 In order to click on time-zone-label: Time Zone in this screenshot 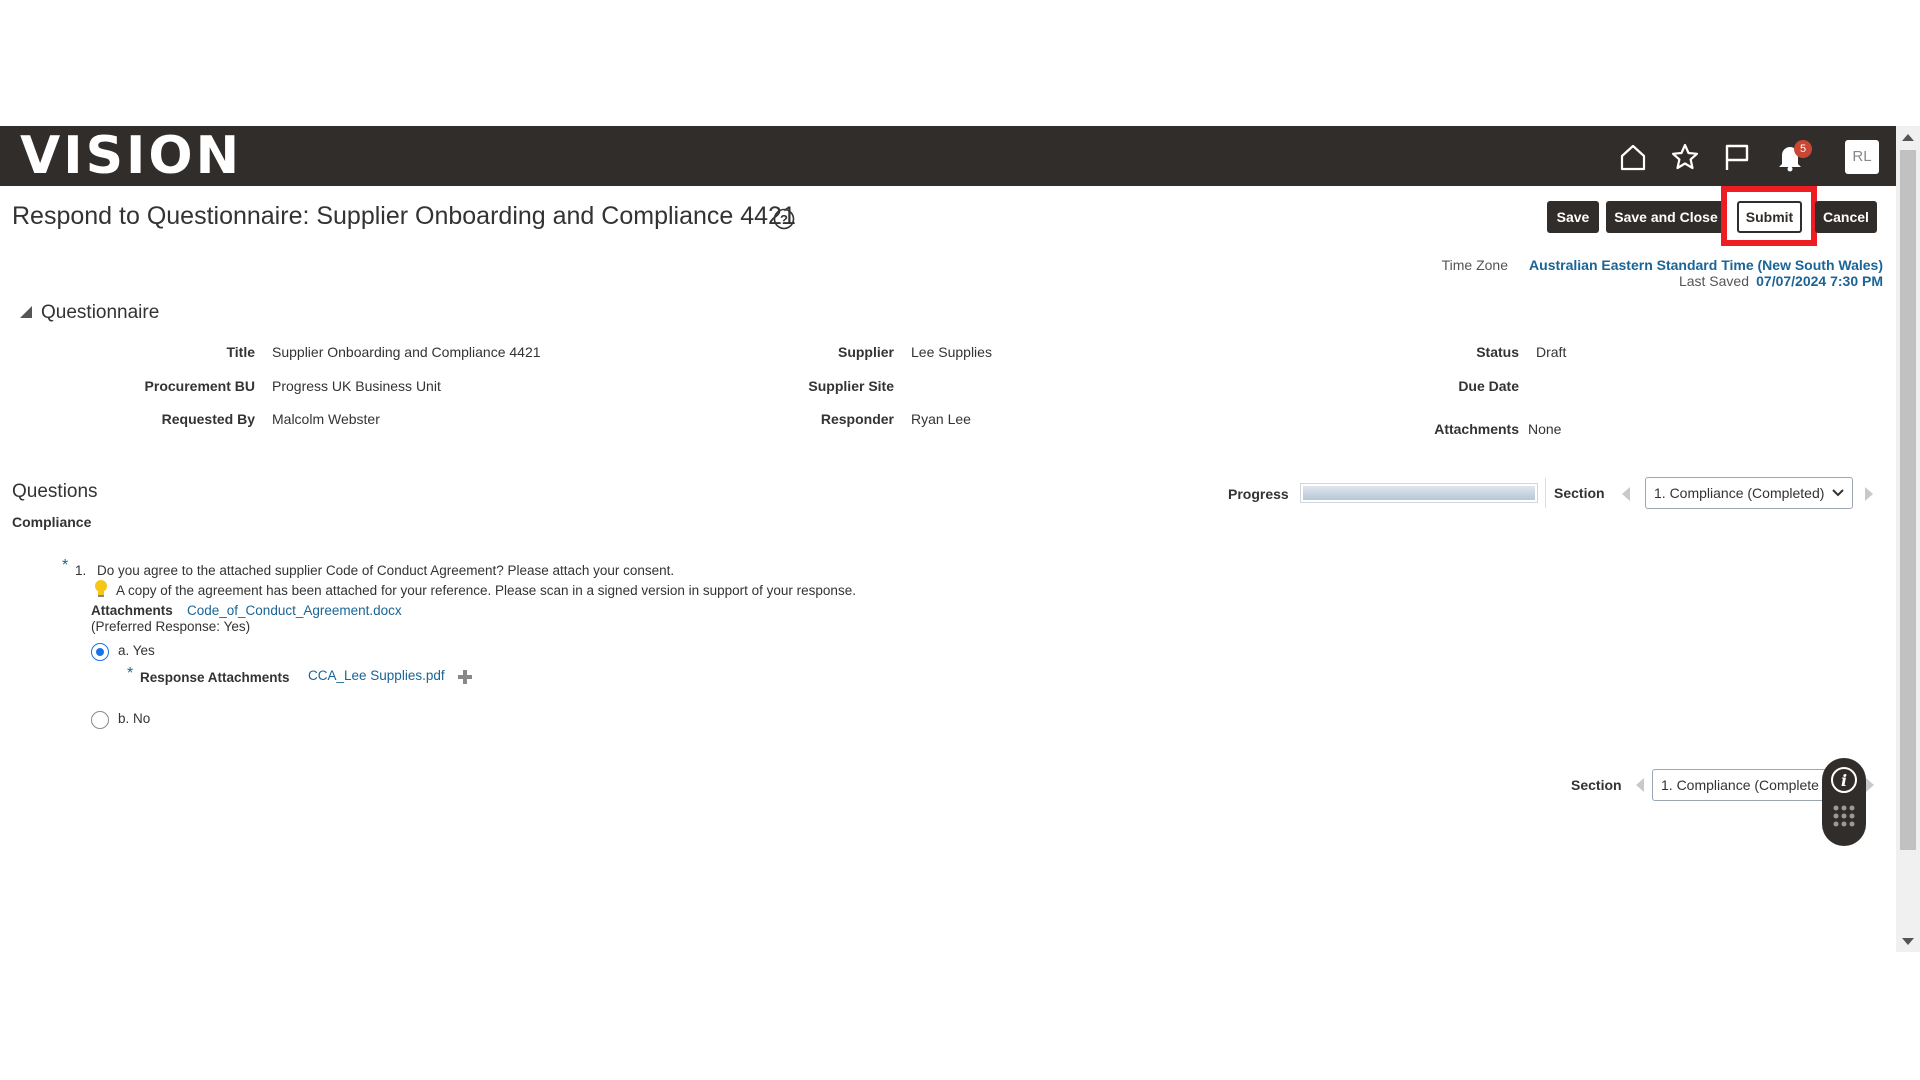, I will do `click(1474, 265)`.